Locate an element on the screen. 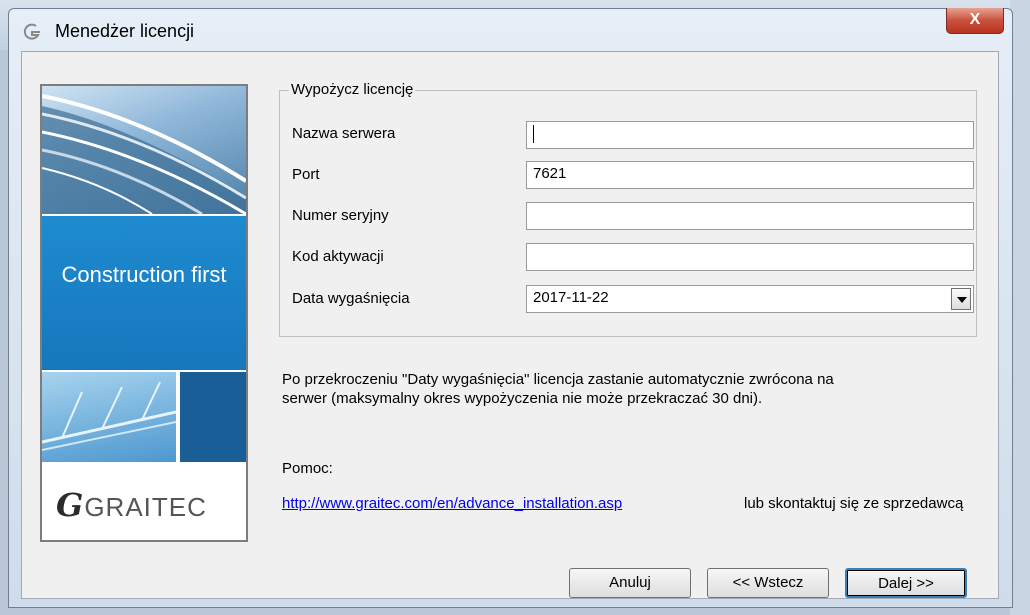 The image size is (1030, 615). port-input: 7621 is located at coordinates (750, 175).